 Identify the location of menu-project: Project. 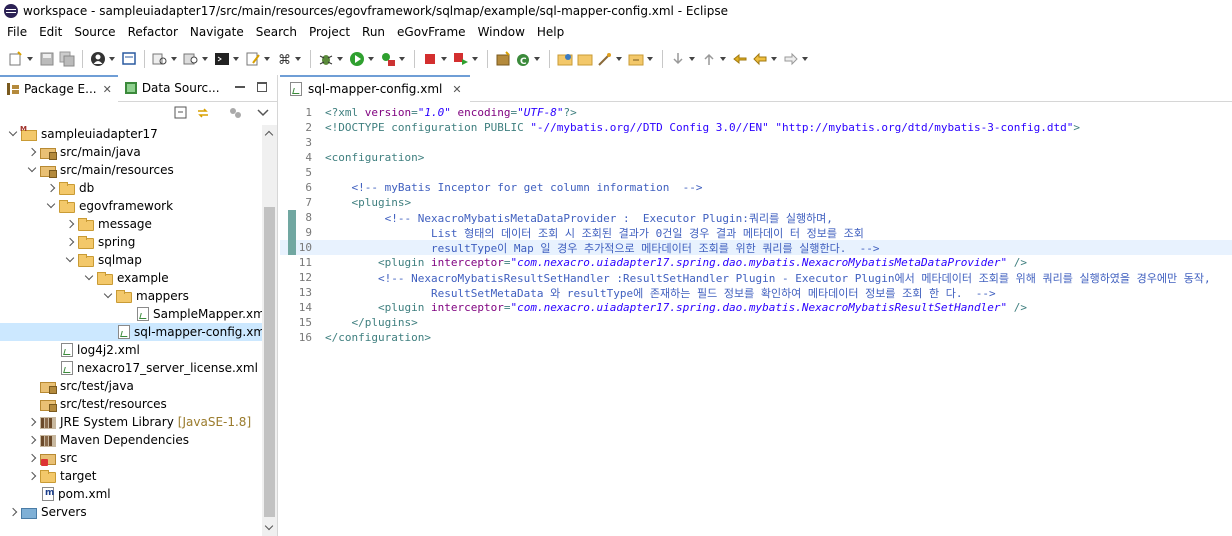
(329, 32).